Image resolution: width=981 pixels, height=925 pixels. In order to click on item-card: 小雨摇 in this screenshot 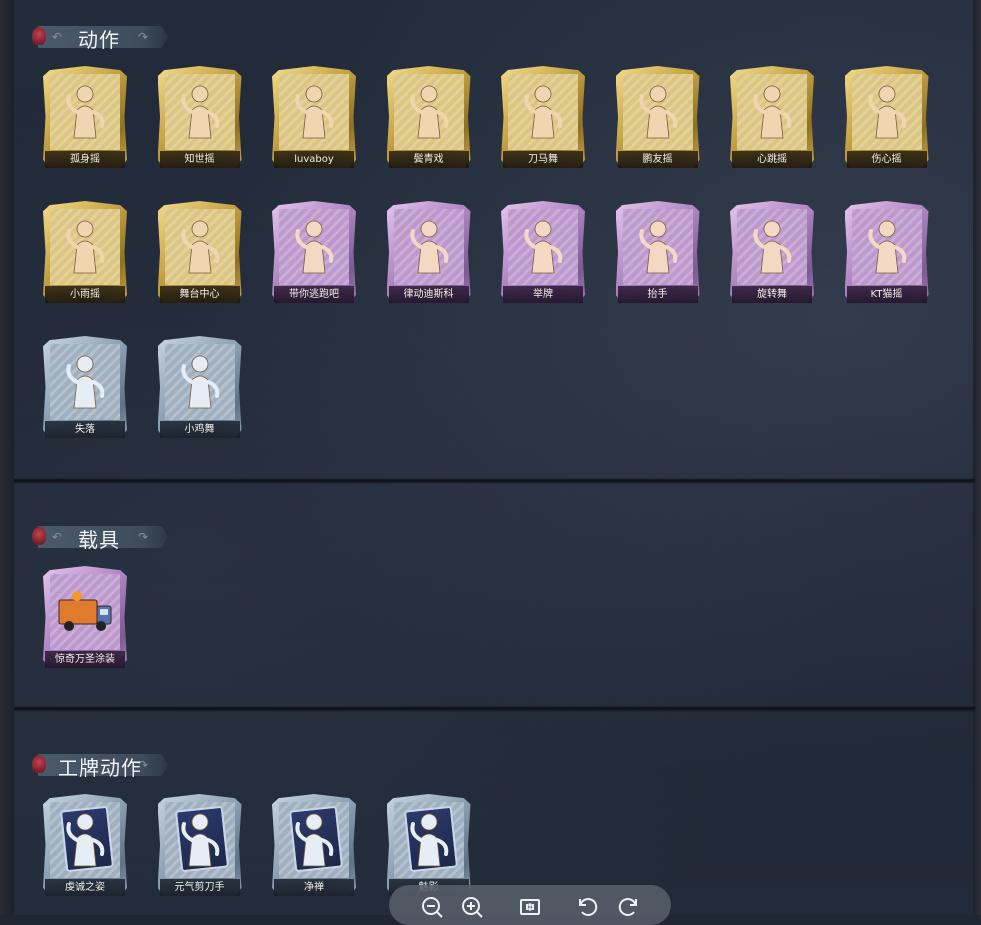, I will do `click(85, 253)`.